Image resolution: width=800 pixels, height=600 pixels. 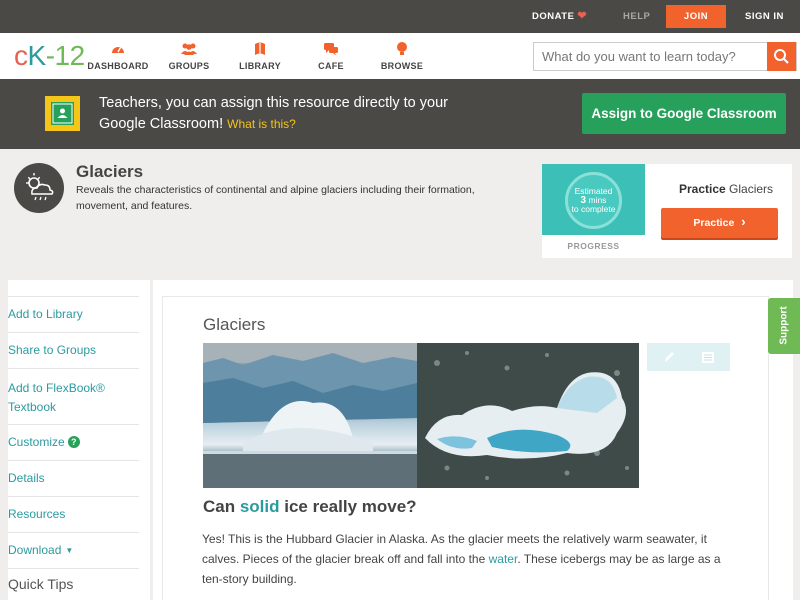 I want to click on practice-button: Practice ›, so click(x=719, y=223).